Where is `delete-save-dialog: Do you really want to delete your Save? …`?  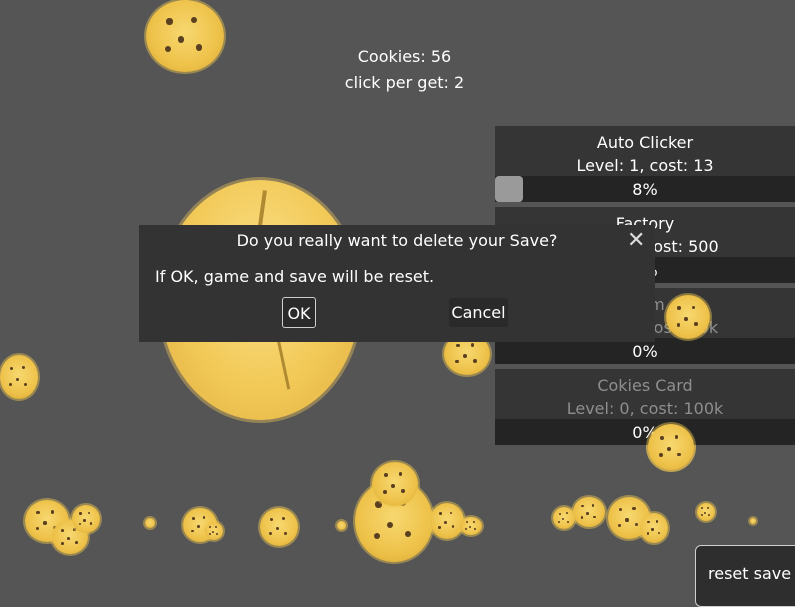 delete-save-dialog: Do you really want to delete your Save? … is located at coordinates (397, 283).